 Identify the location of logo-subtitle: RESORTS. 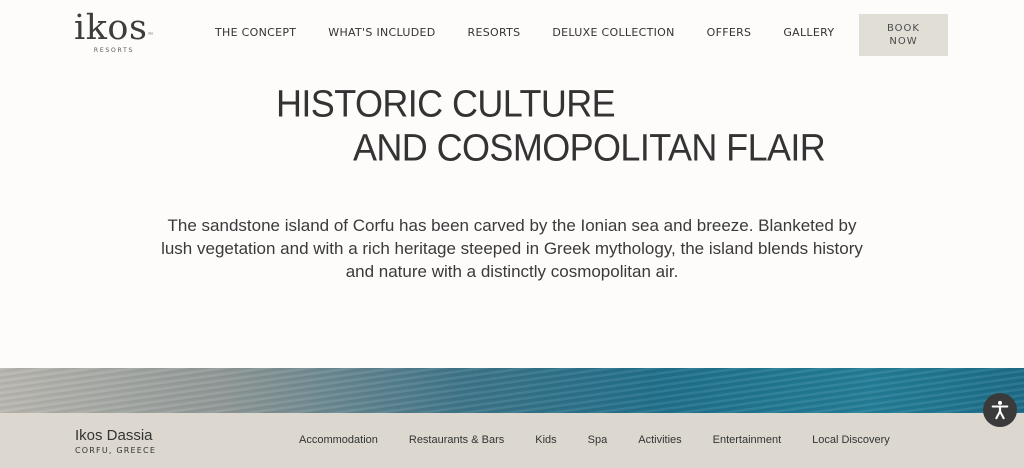
(114, 50).